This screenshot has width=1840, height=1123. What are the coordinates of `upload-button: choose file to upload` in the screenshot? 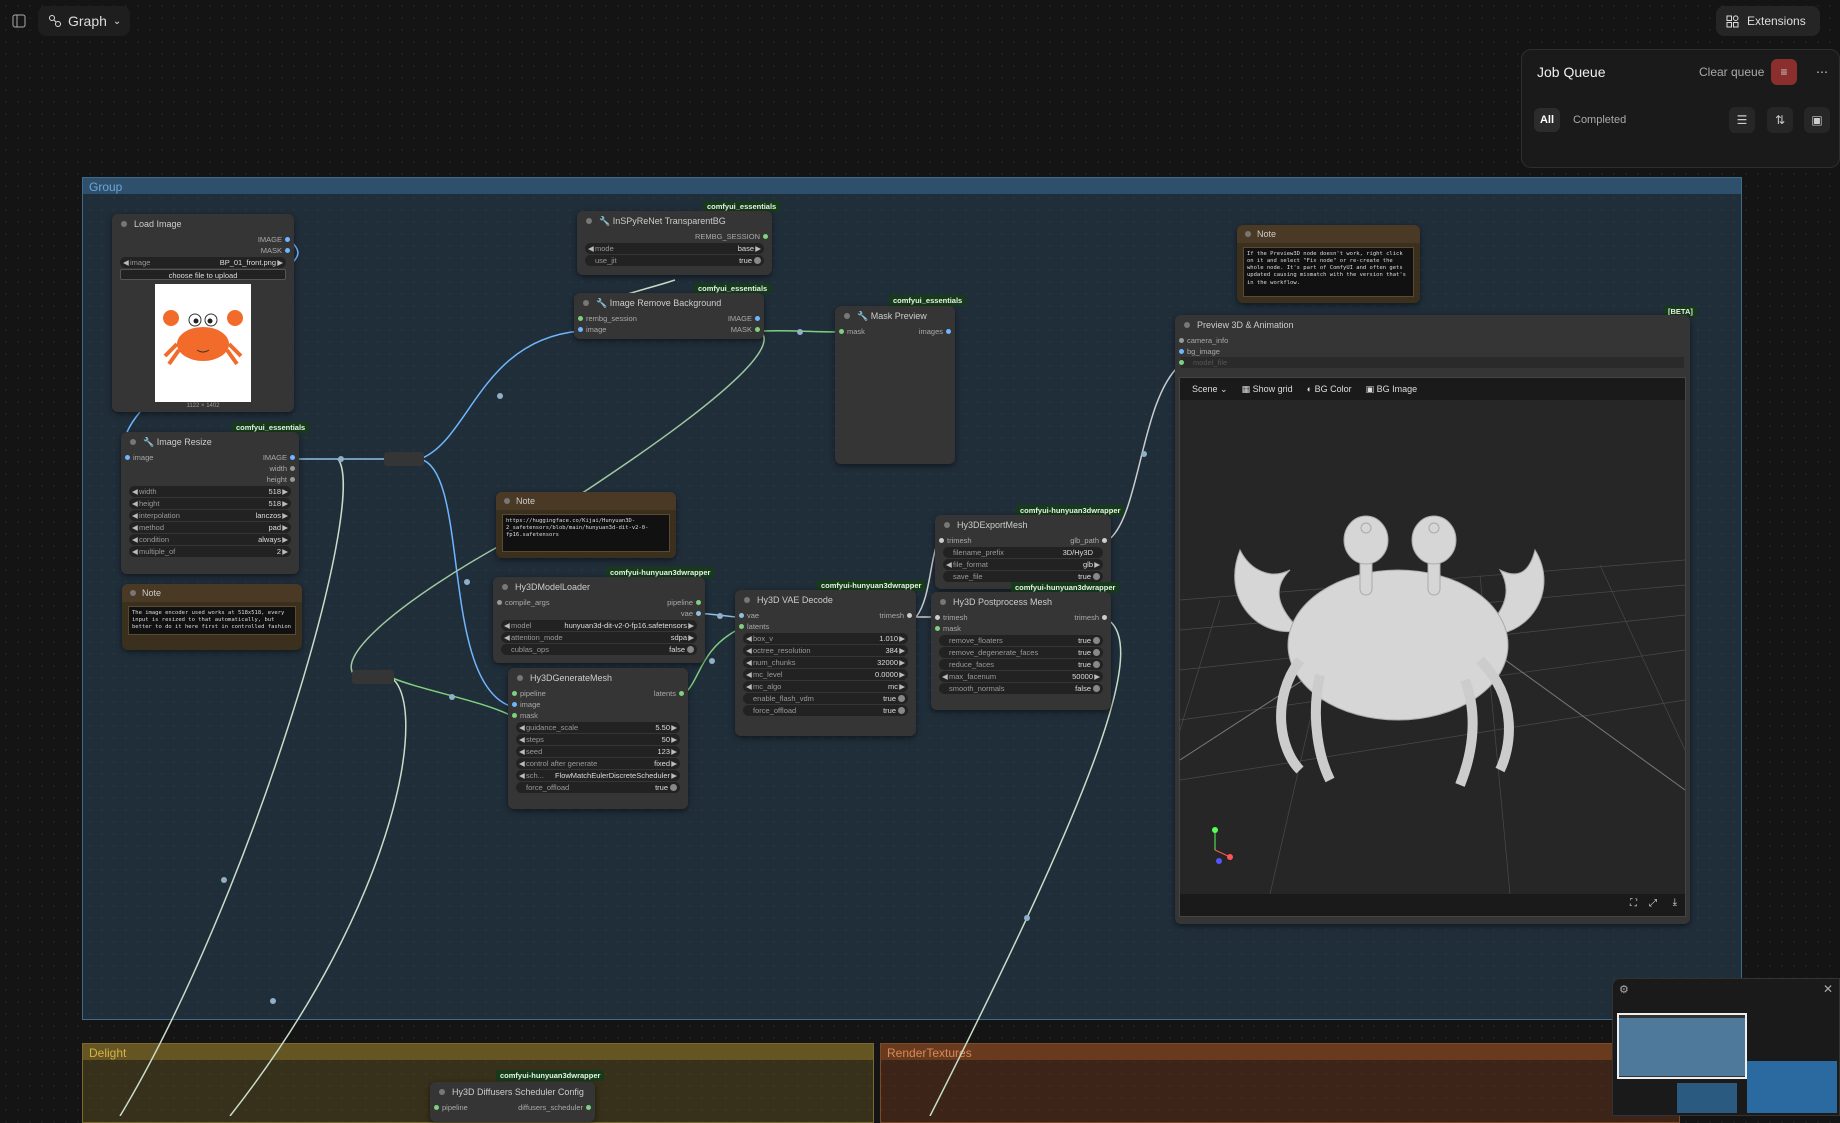 It's located at (203, 274).